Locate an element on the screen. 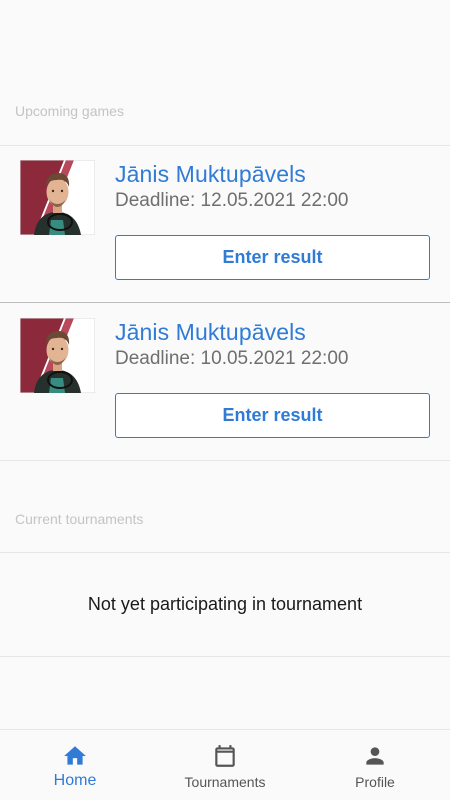 The image size is (450, 800). empty-tournaments-message: Not yet participating in tournament is located at coordinates (225, 604).